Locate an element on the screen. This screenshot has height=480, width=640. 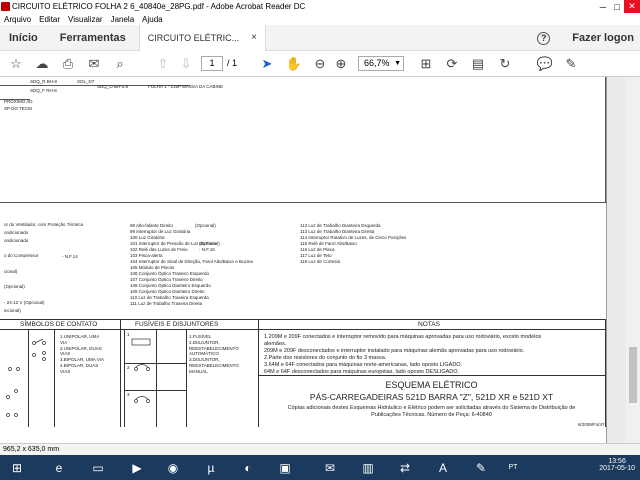
list-item: o do Compressor is located at coordinates (21, 256).